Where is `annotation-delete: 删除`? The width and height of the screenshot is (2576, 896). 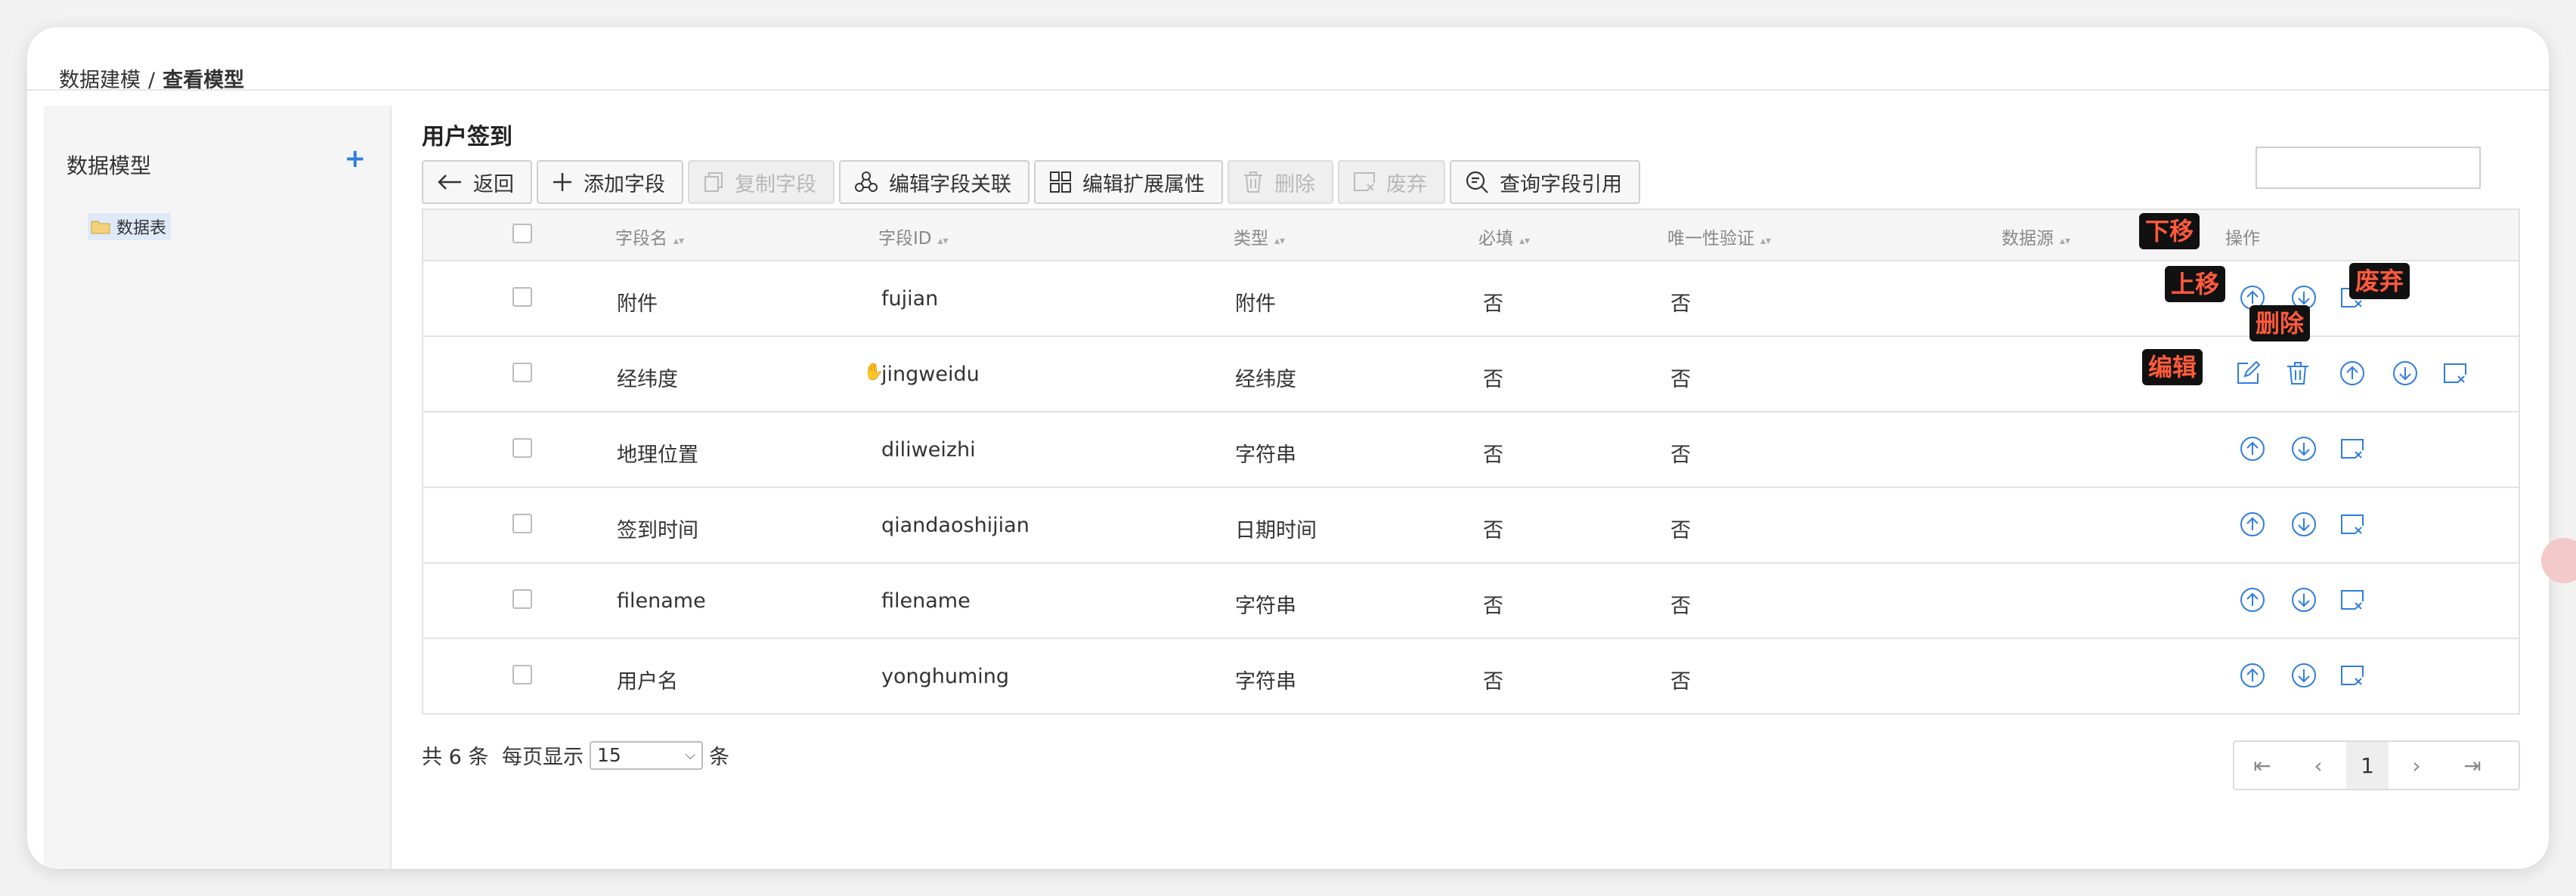 annotation-delete: 删除 is located at coordinates (2280, 323).